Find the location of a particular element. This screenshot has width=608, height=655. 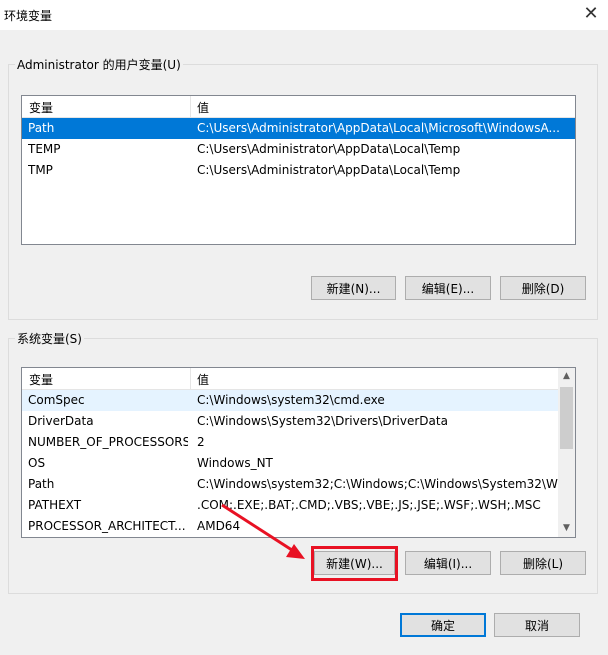

cancel-button: 取消 is located at coordinates (537, 625).